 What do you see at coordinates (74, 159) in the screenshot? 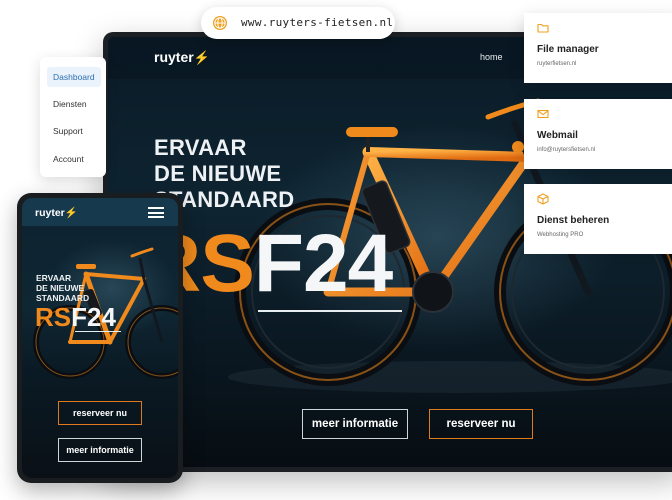
I see `menu-item-account: Account` at bounding box center [74, 159].